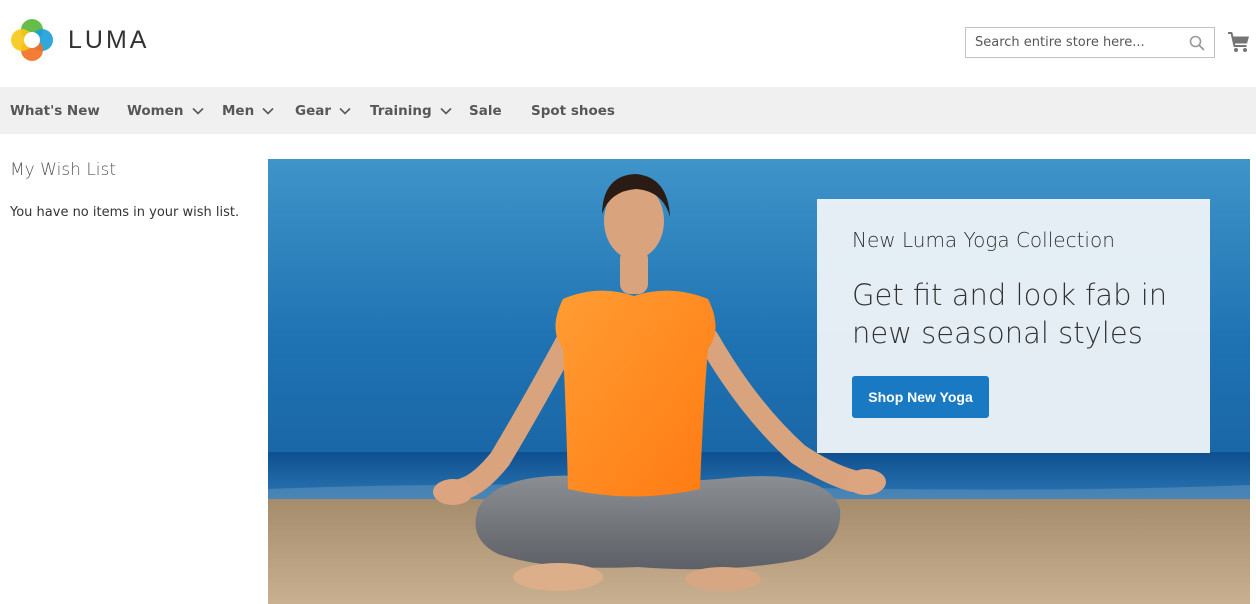 The width and height of the screenshot is (1256, 604). Describe the element at coordinates (109, 39) in the screenshot. I see `logo-text: LUMA` at that location.